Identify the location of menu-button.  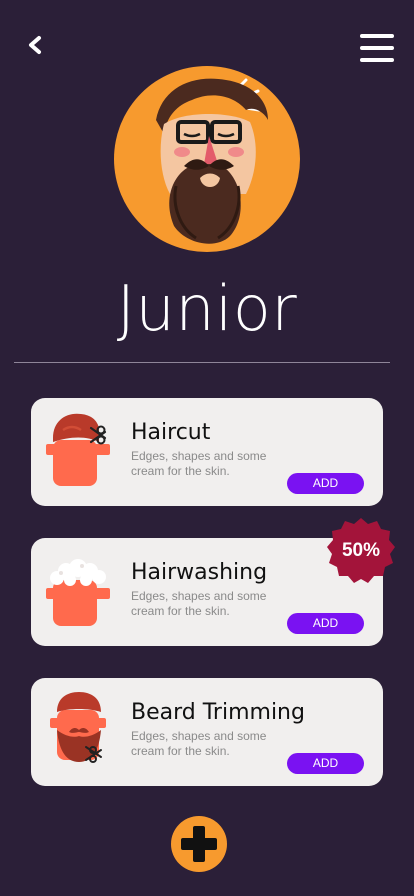
(377, 48).